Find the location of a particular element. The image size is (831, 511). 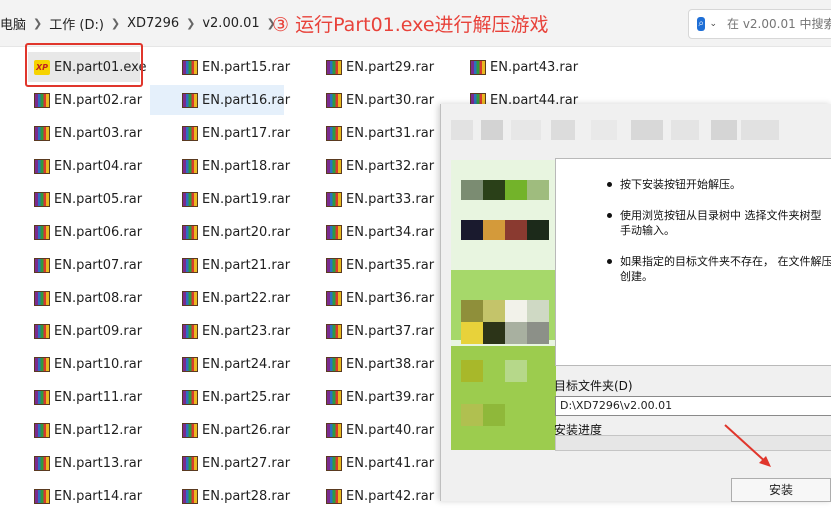

breadcrumb-item-pc: 电脑 is located at coordinates (13, 23).